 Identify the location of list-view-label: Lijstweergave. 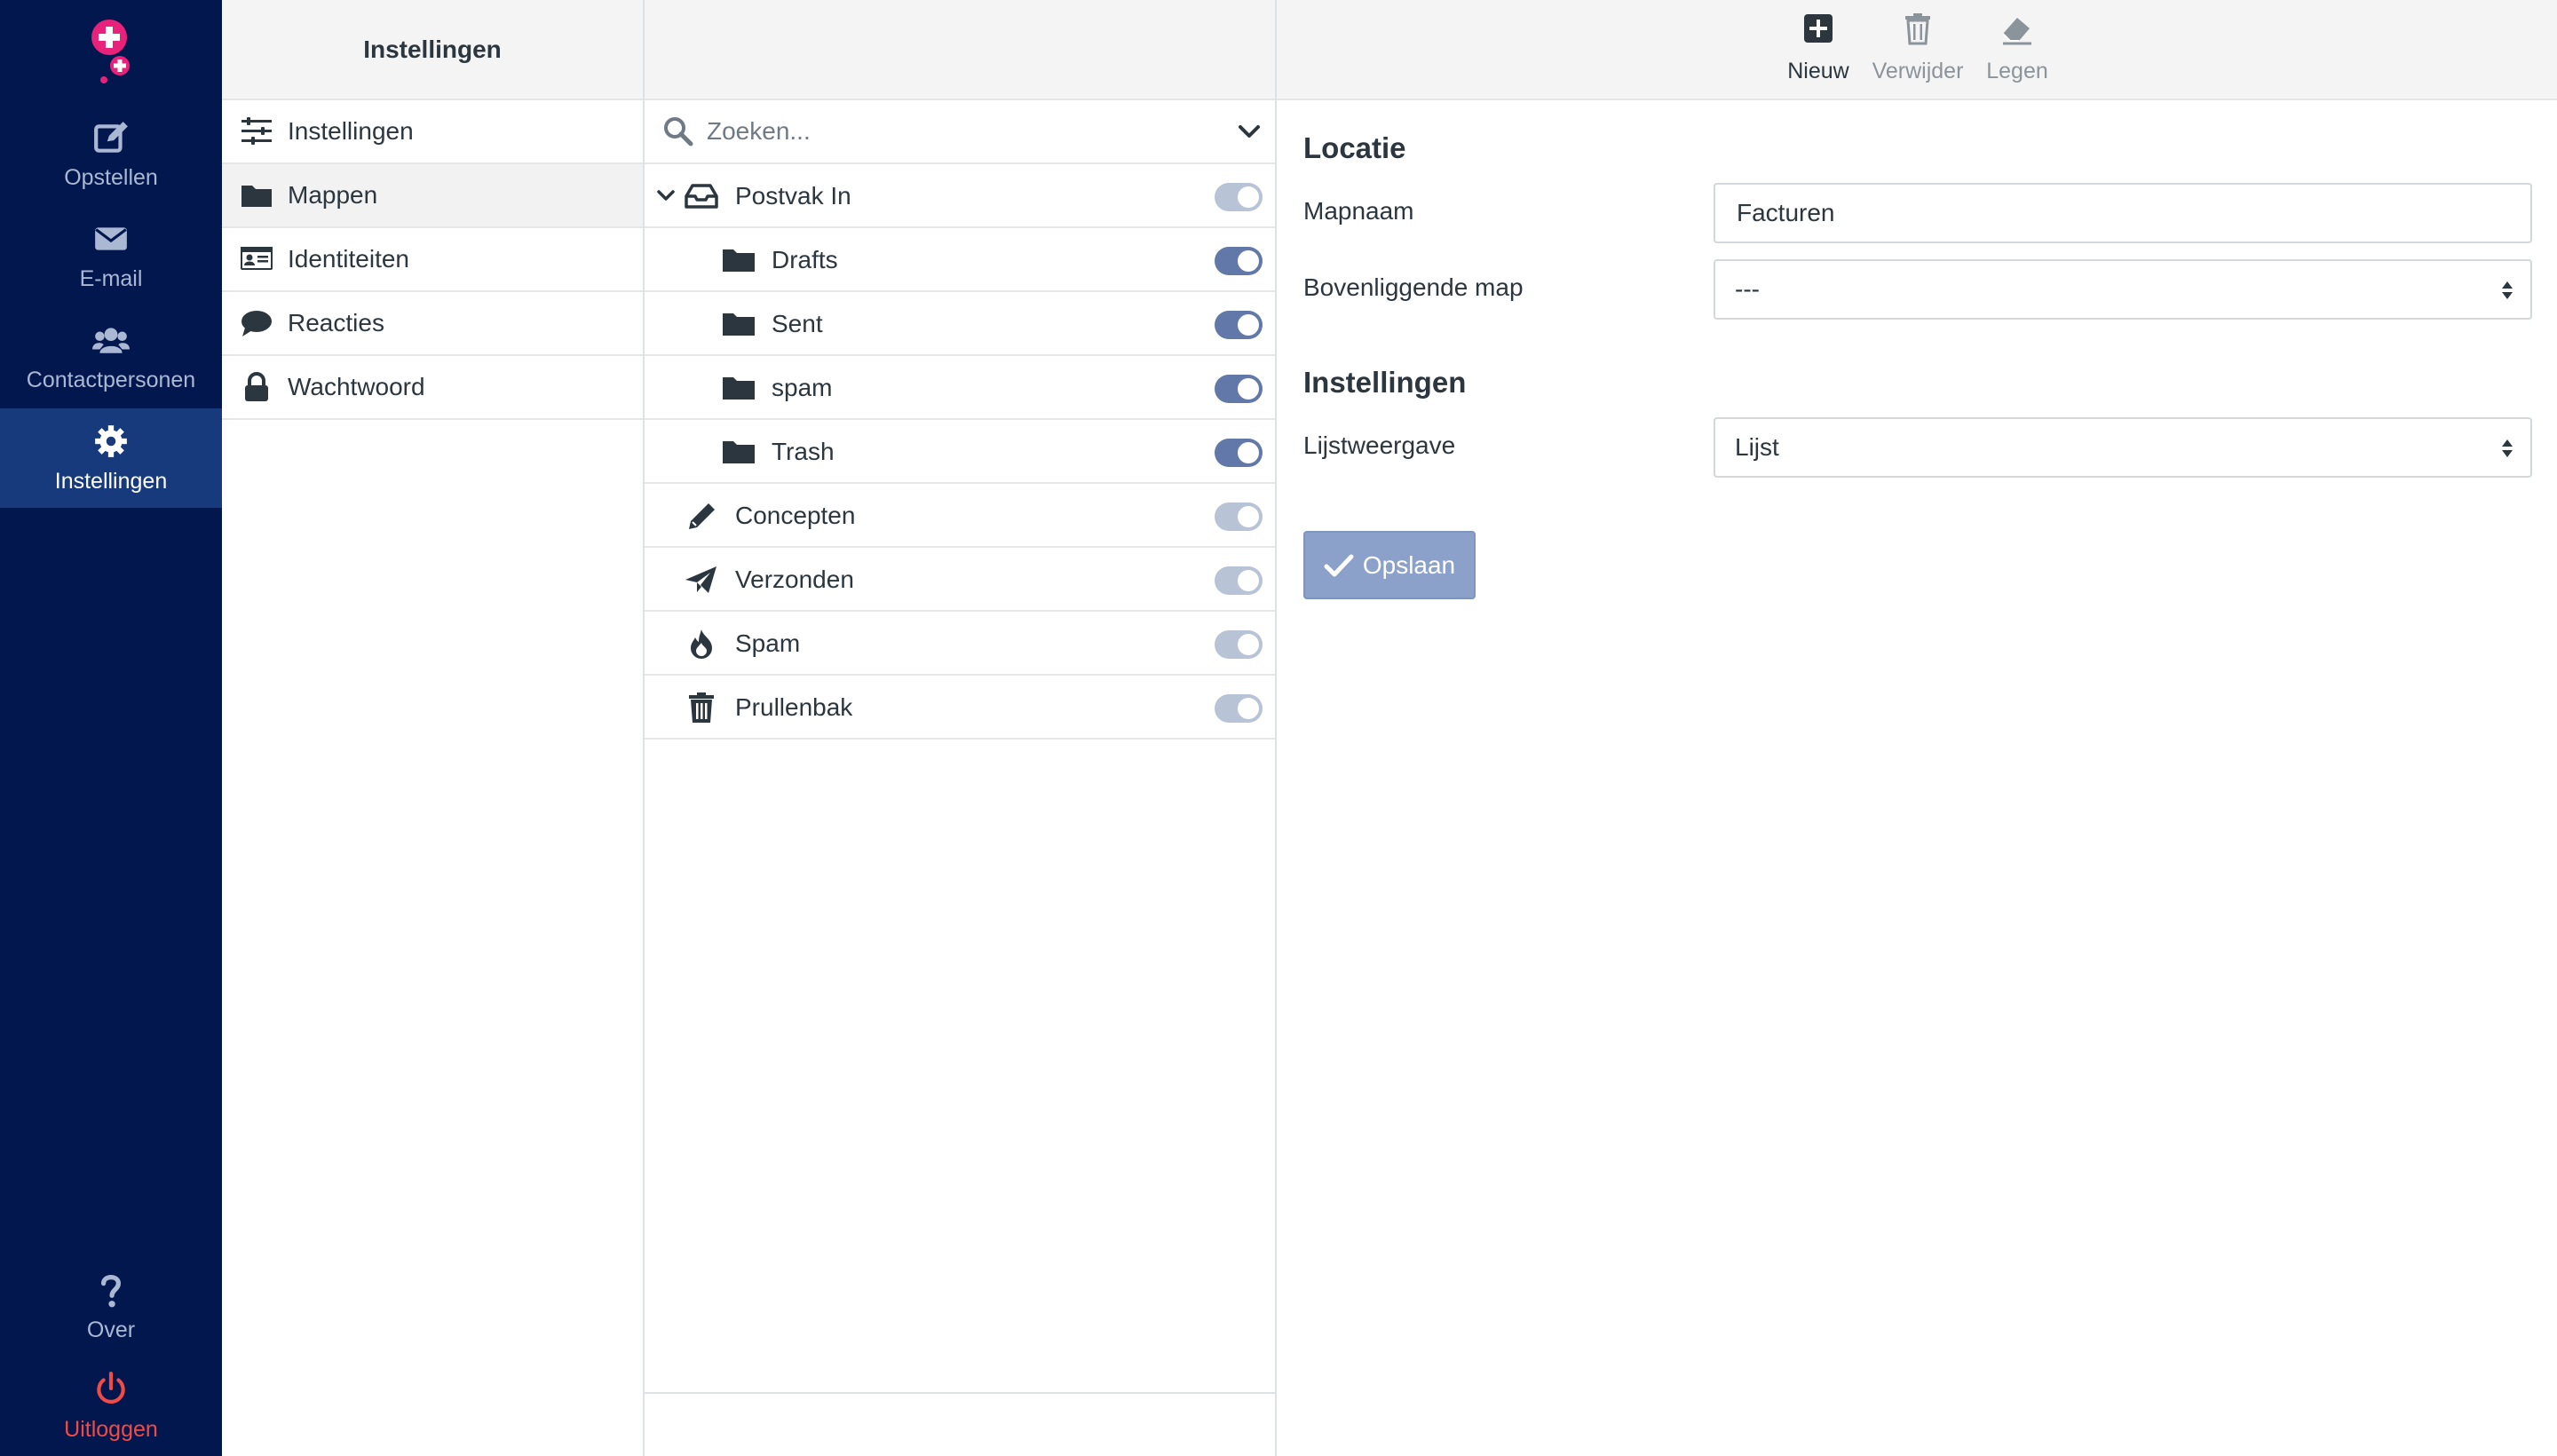
(1379, 445).